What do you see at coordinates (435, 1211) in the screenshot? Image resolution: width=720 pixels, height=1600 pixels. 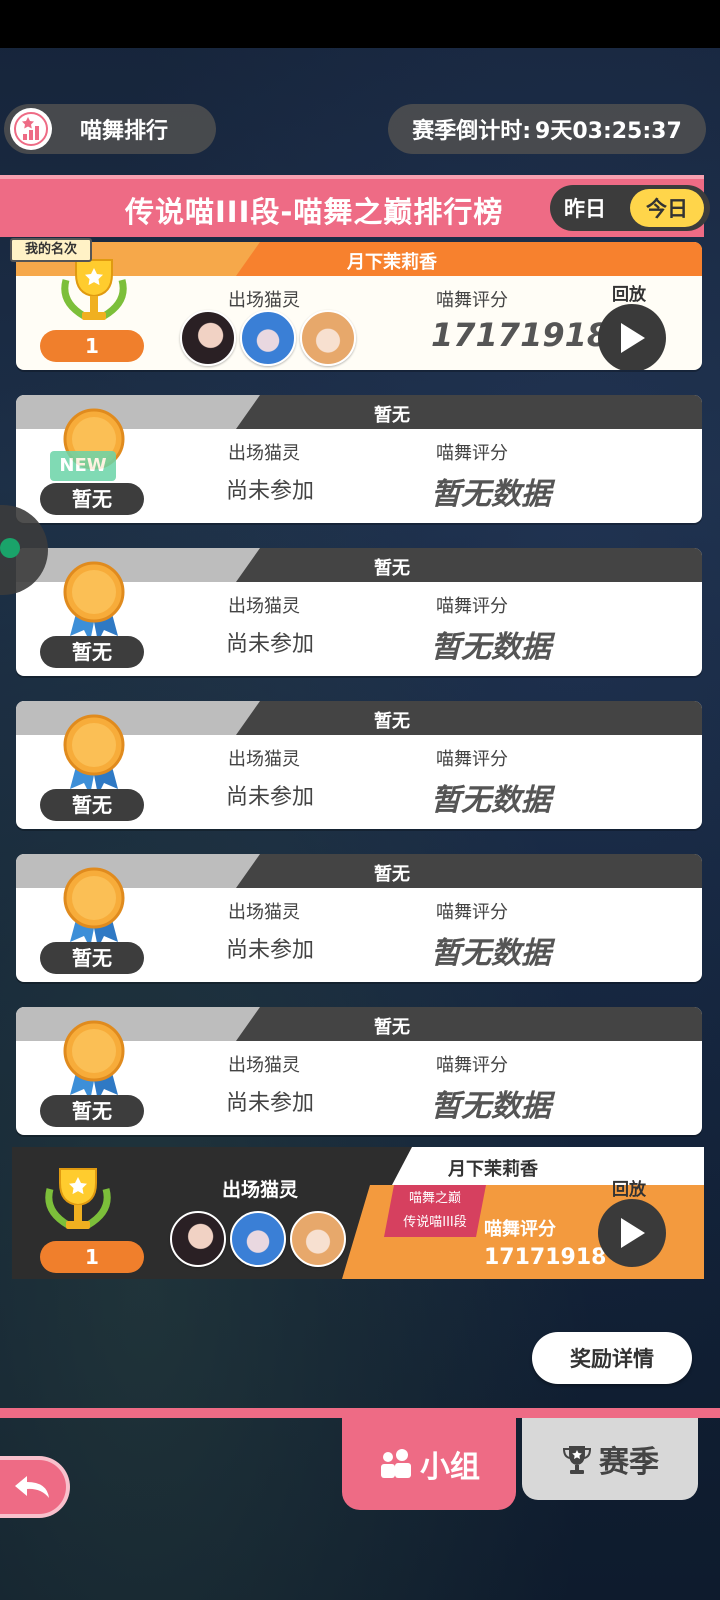 I see `division-tag: 喵舞之巅 传说喵III段` at bounding box center [435, 1211].